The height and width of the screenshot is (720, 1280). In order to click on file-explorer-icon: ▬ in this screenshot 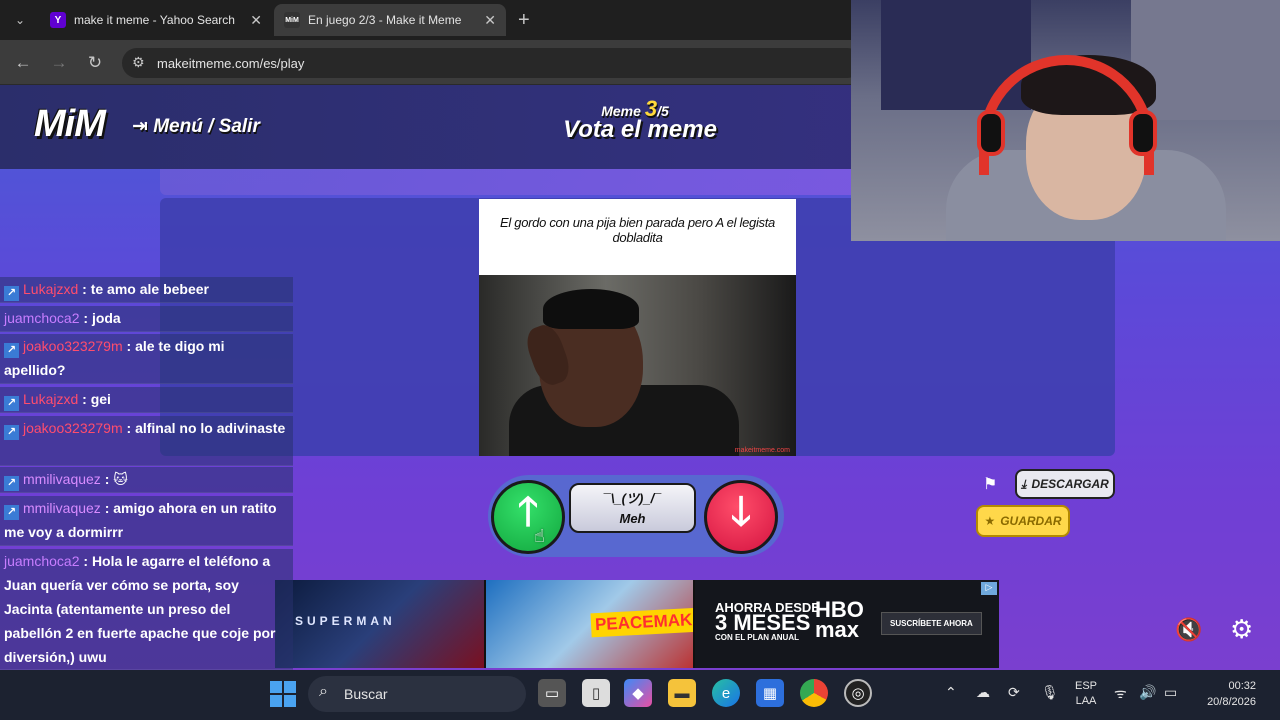, I will do `click(682, 693)`.